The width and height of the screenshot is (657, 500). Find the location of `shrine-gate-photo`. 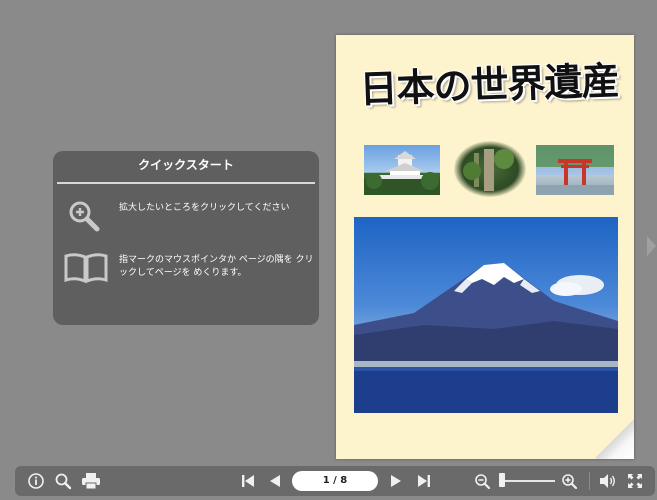

shrine-gate-photo is located at coordinates (575, 170).